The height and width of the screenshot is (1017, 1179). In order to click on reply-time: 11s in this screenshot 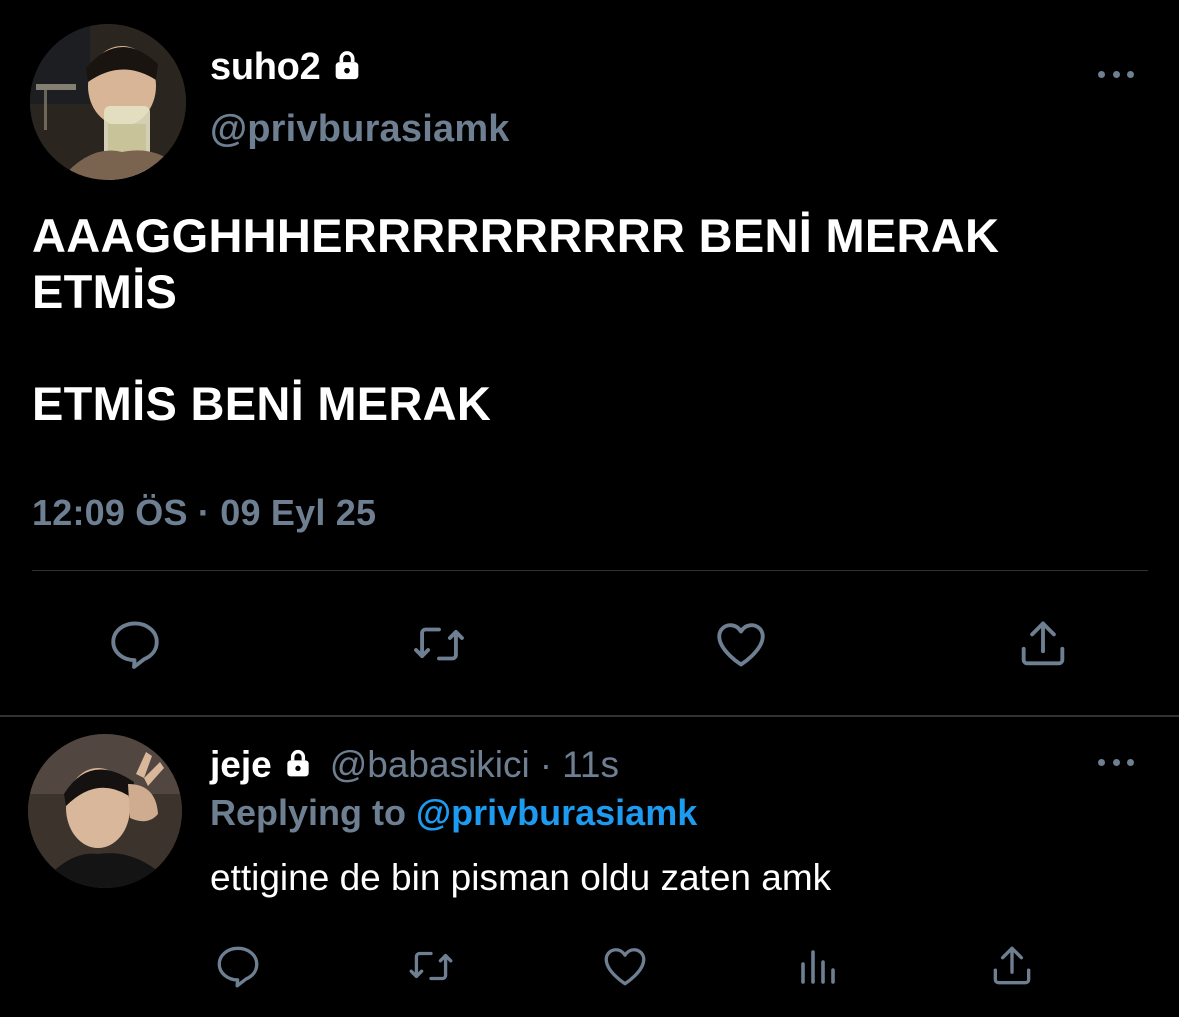, I will do `click(590, 765)`.